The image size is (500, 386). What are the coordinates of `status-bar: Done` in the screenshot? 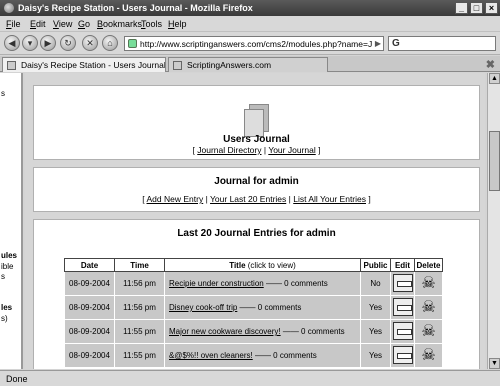 It's located at (250, 378).